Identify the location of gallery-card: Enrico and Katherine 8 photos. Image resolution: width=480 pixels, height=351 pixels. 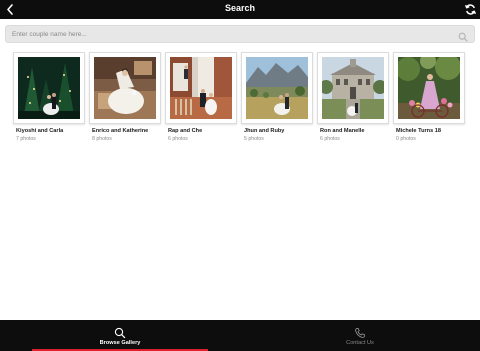
(125, 99).